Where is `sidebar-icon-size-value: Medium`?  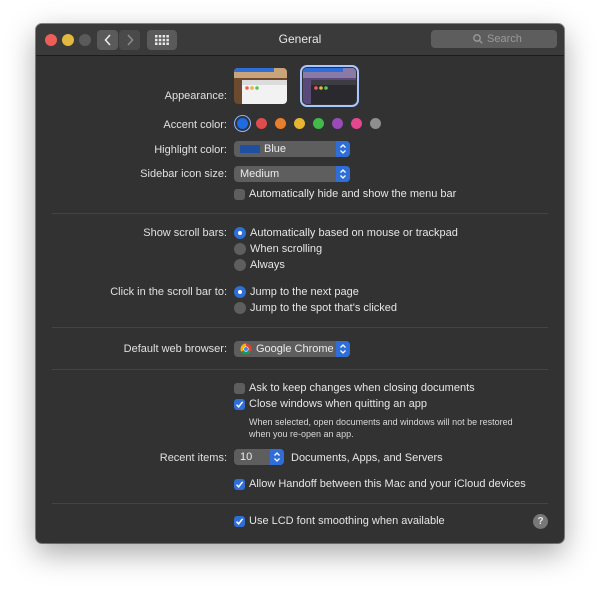 sidebar-icon-size-value: Medium is located at coordinates (260, 174).